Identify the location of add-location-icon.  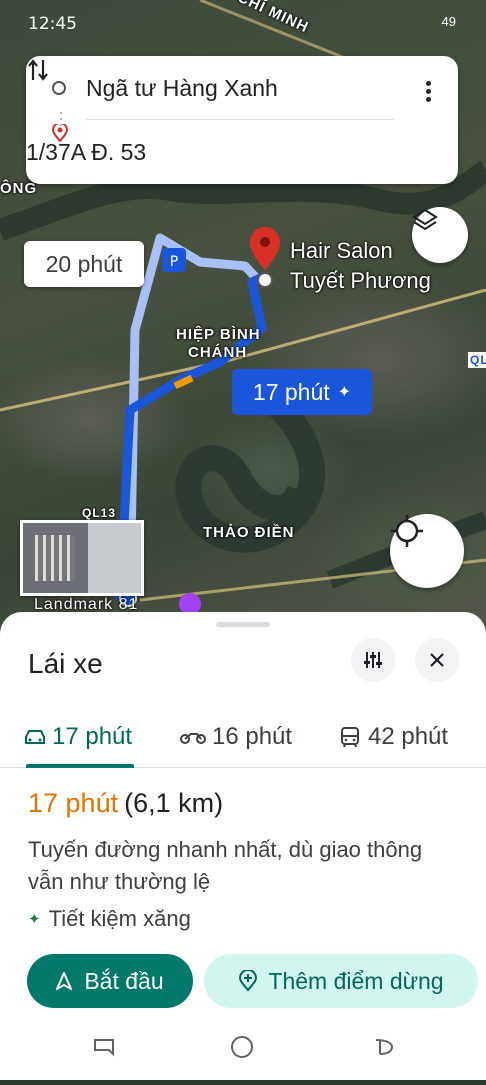
(248, 981).